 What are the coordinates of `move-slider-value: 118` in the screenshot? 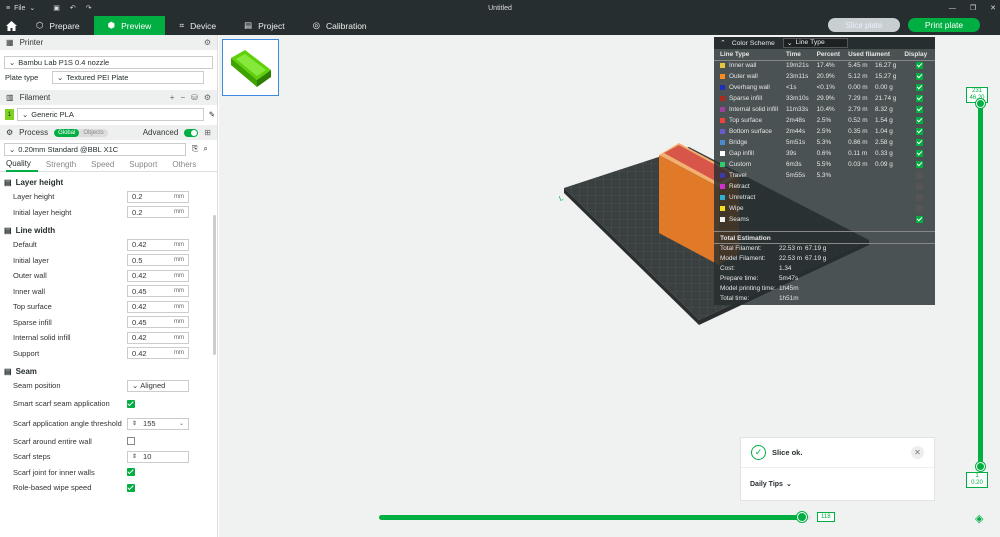 It's located at (826, 517).